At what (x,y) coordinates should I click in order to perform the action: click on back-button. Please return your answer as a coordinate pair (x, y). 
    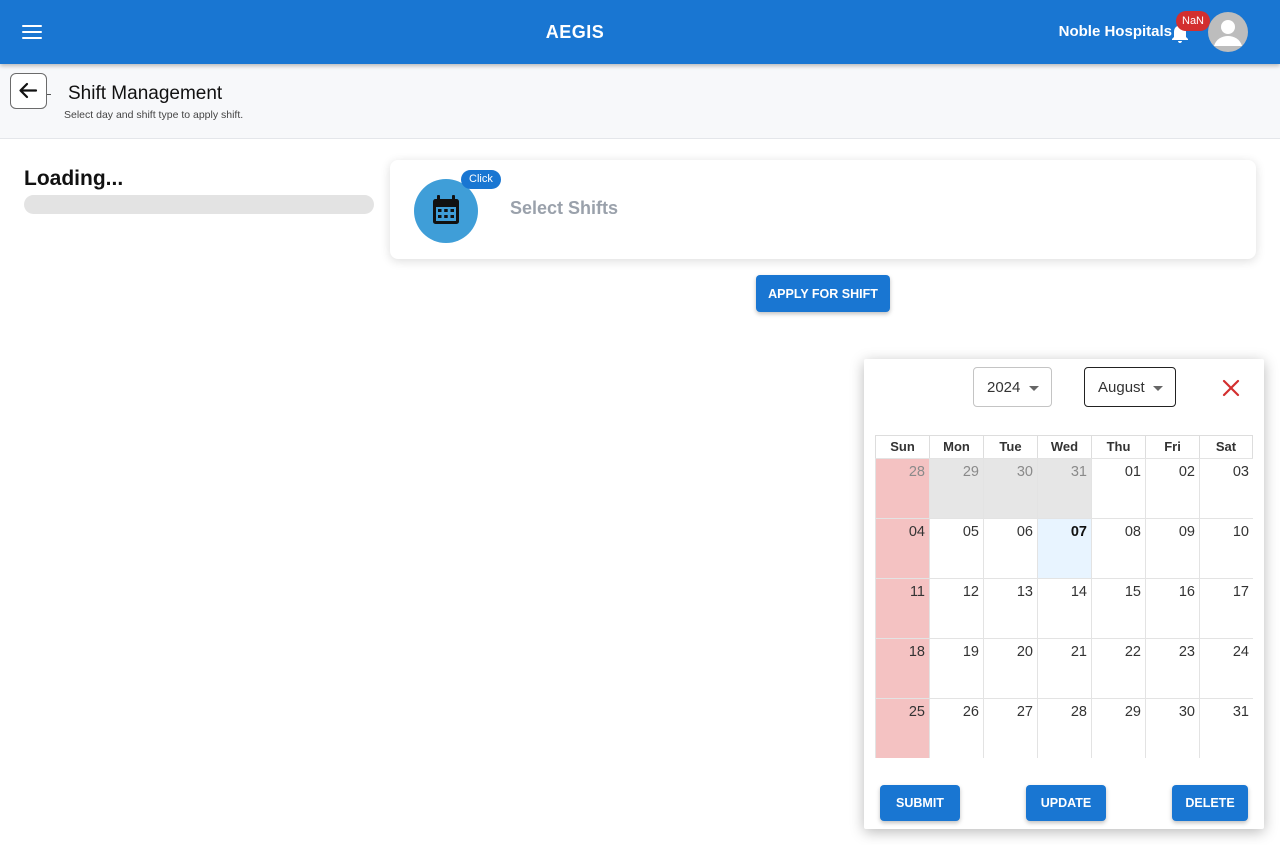
    Looking at the image, I should click on (28, 91).